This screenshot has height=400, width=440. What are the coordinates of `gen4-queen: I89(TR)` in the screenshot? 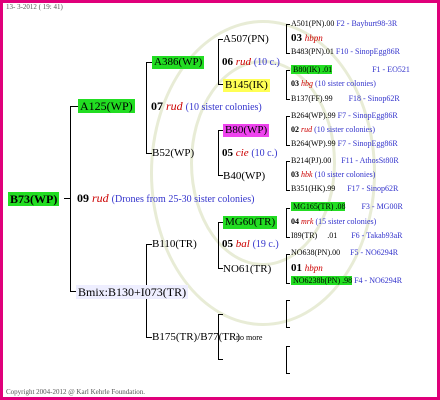 It's located at (304, 235).